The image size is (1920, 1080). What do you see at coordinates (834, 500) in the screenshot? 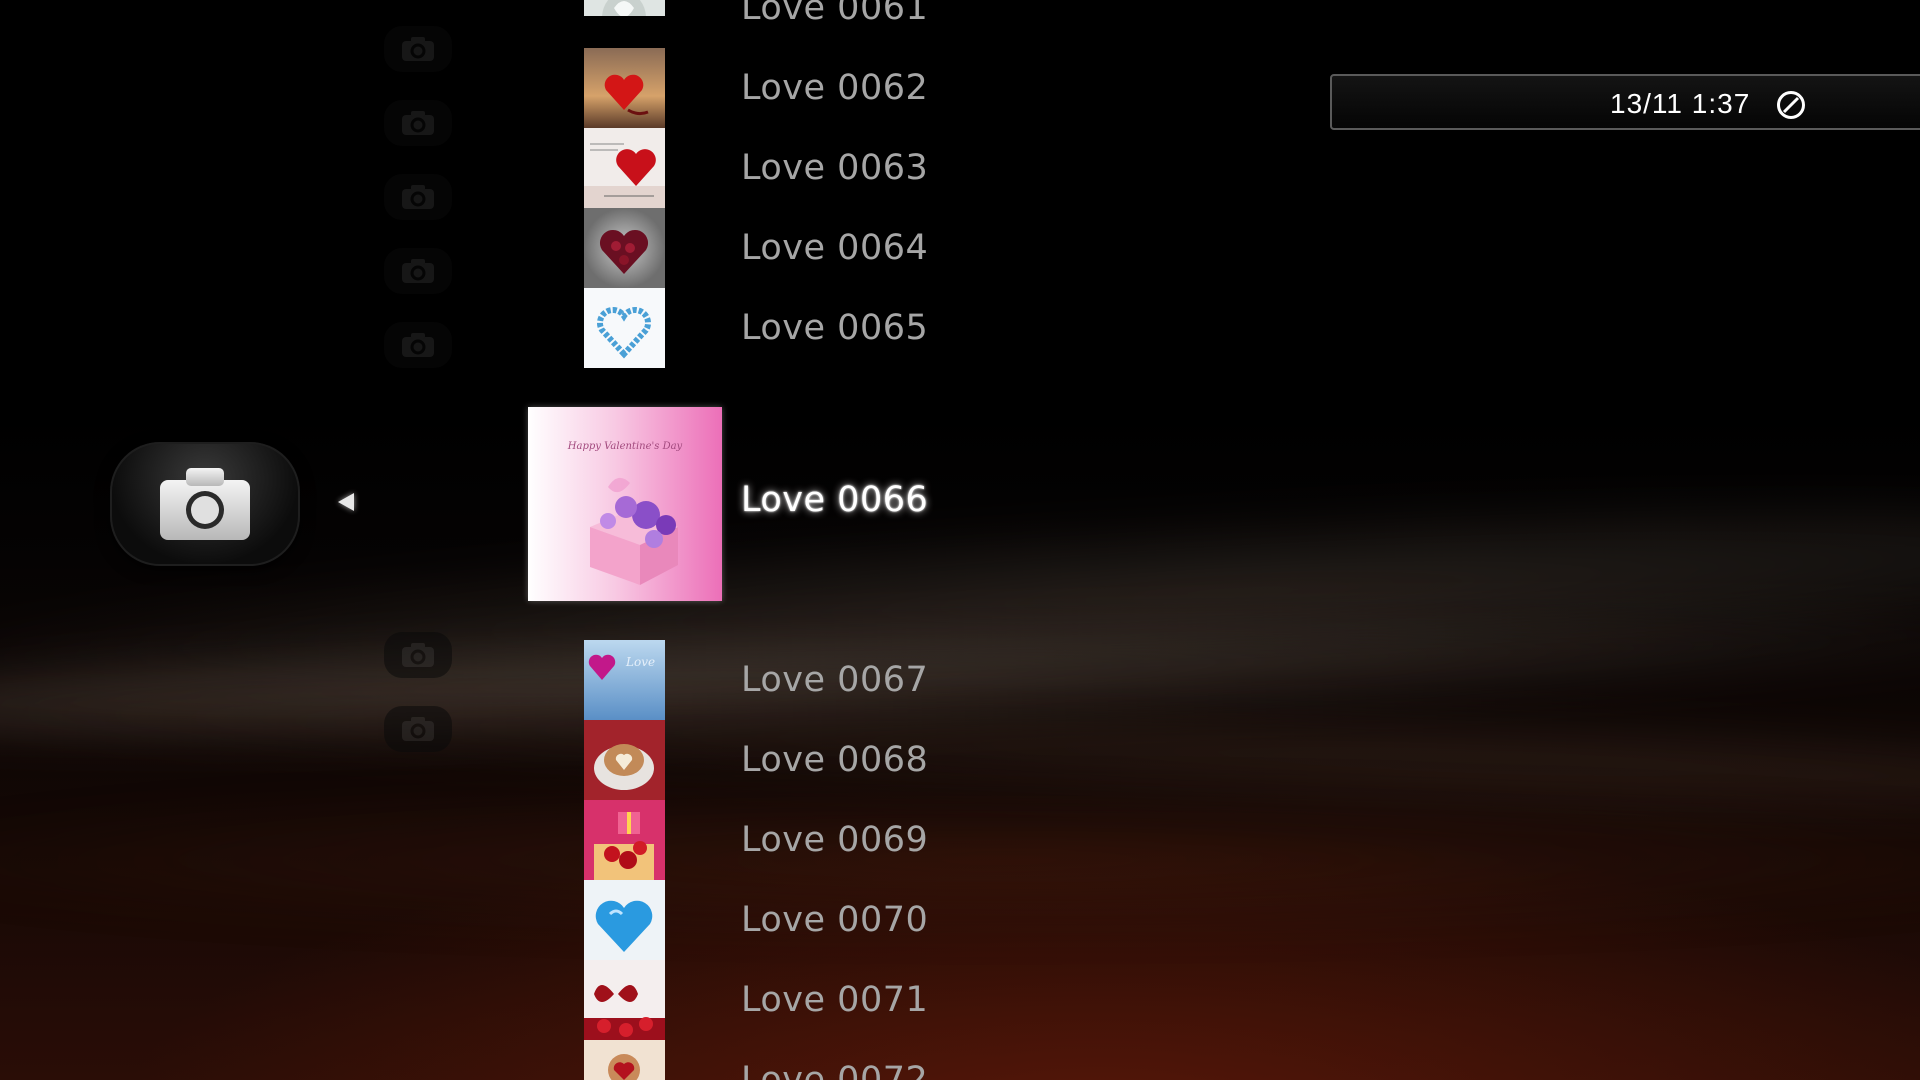
I see `selected-item-label: Love 0066` at bounding box center [834, 500].